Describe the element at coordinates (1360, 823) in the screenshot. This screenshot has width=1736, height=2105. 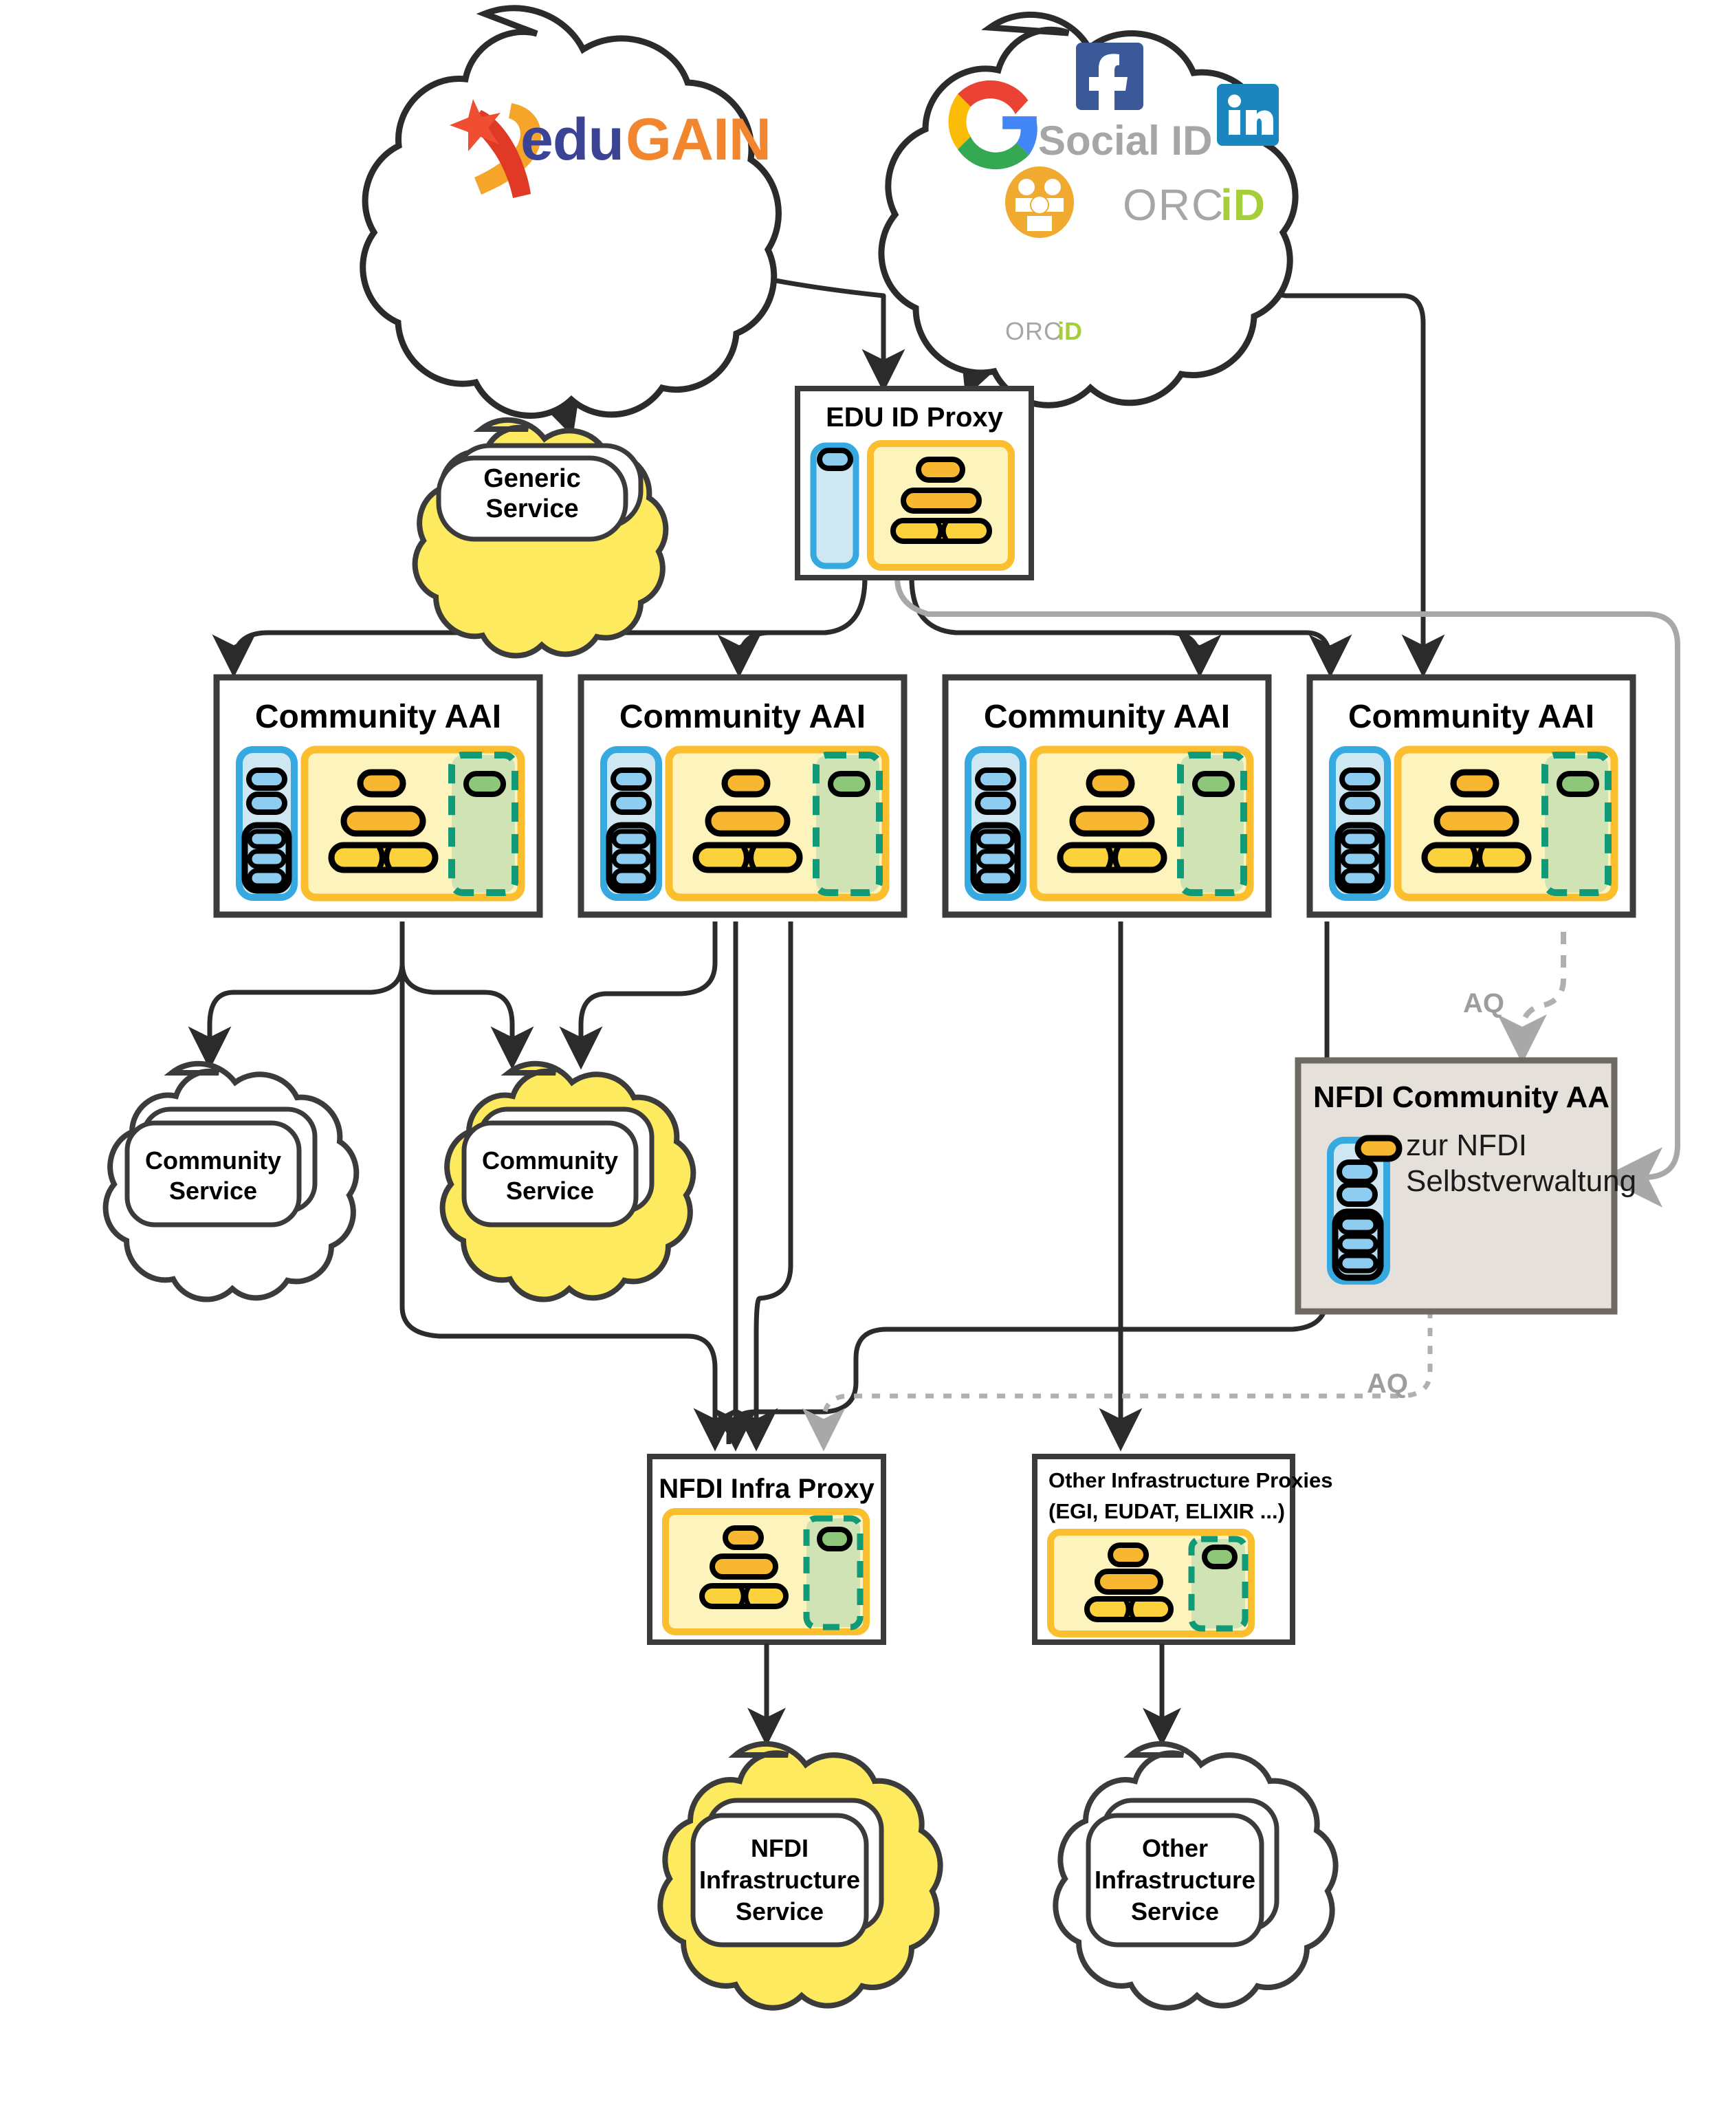
I see `aai-4-blue-idp-column` at that location.